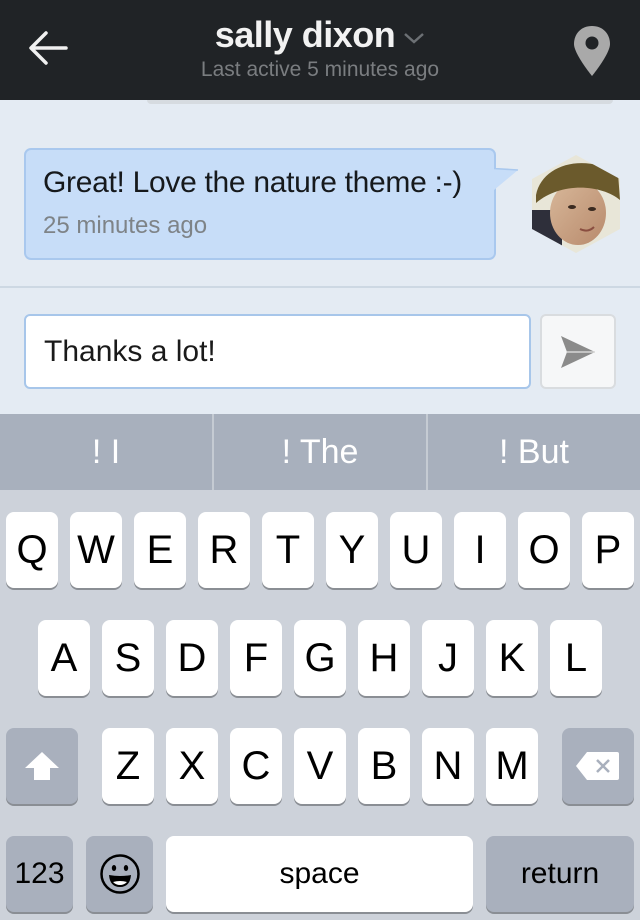 This screenshot has height=920, width=640. I want to click on suggestion-3: ! But, so click(534, 452).